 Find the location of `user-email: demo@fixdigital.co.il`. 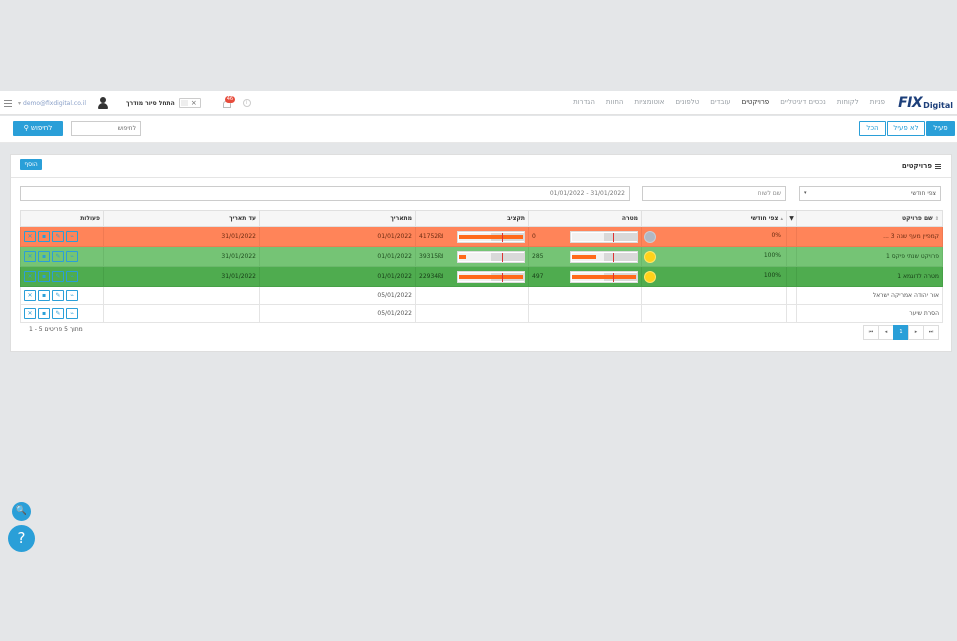

user-email: demo@fixdigital.co.il is located at coordinates (55, 103).